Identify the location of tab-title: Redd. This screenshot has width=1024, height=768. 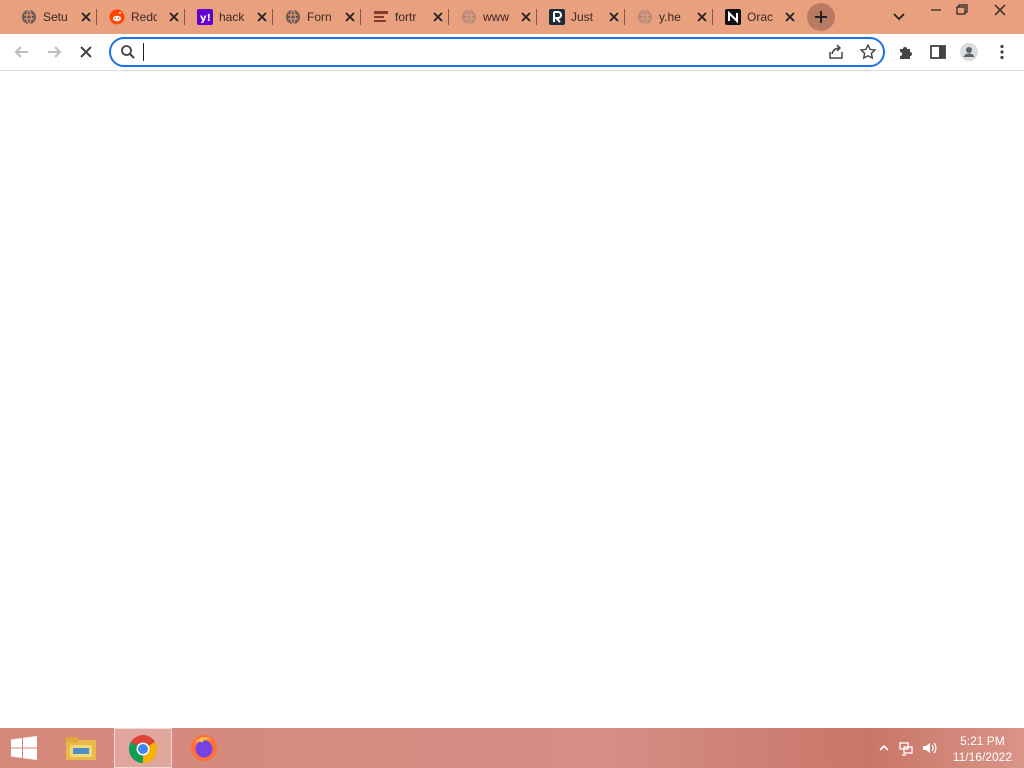
(144, 17).